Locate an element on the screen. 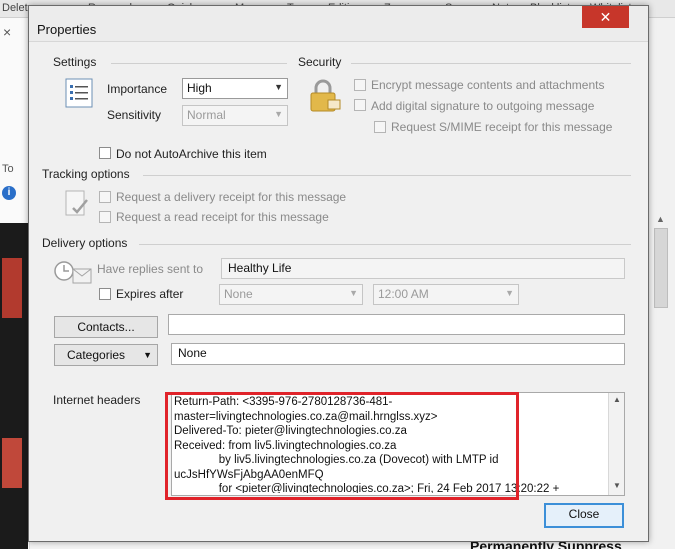 The image size is (675, 549). contacts-field is located at coordinates (396, 324).